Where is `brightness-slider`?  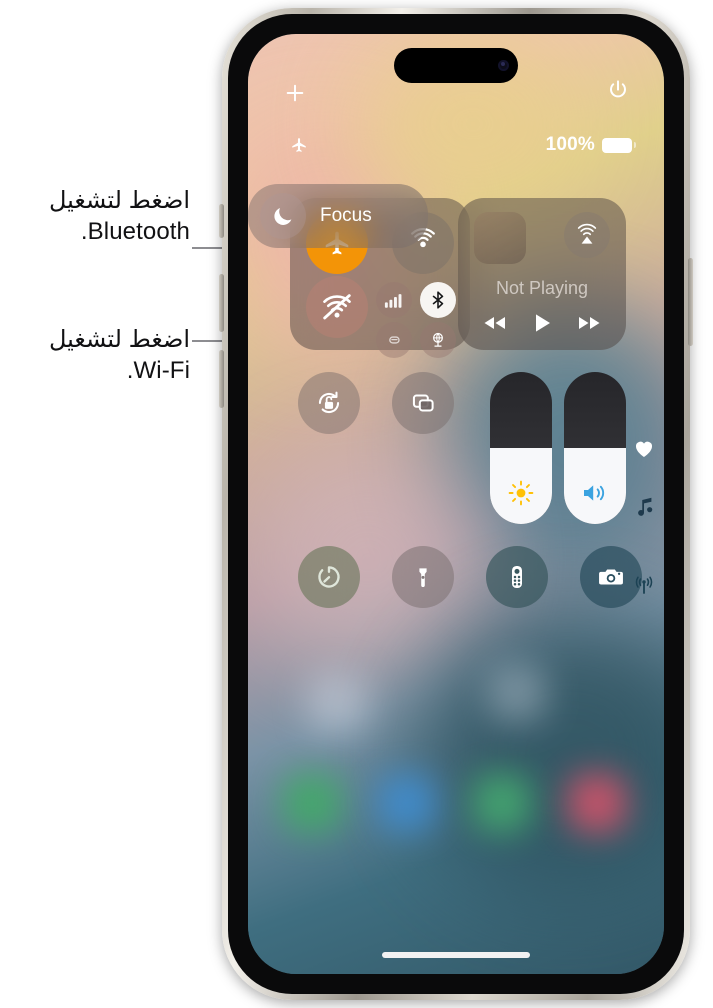
brightness-slider is located at coordinates (521, 448).